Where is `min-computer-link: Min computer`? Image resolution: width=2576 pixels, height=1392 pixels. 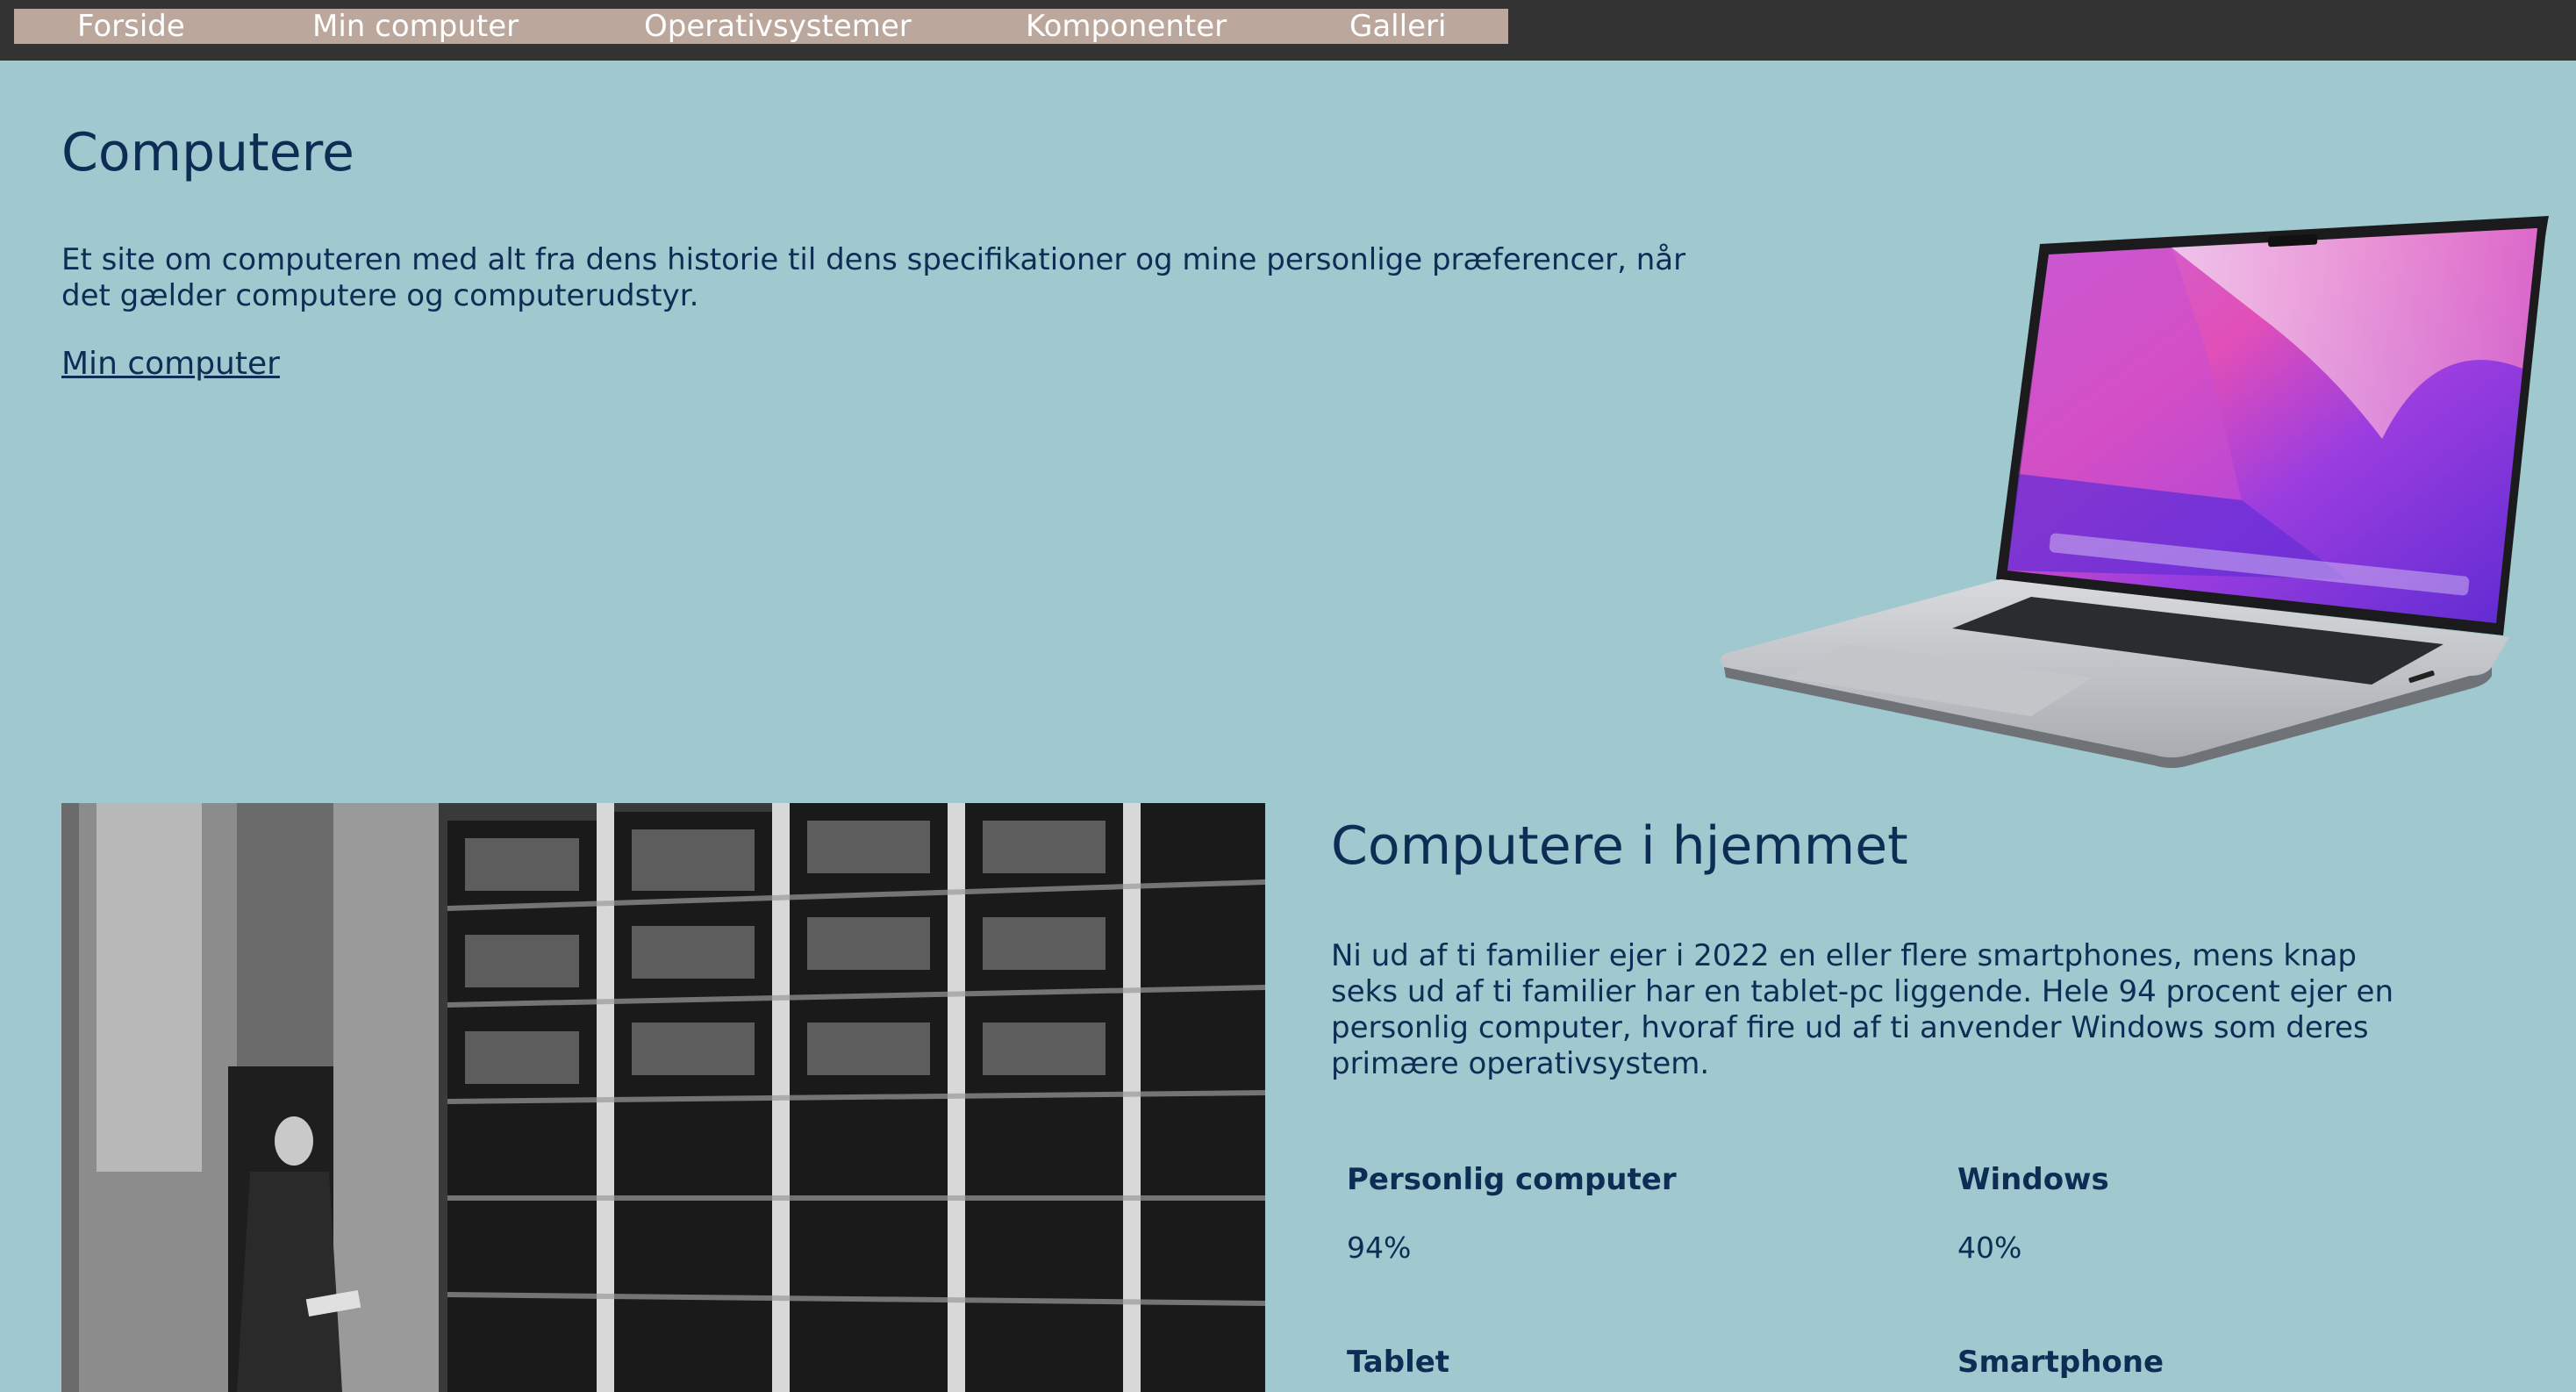 min-computer-link: Min computer is located at coordinates (170, 364).